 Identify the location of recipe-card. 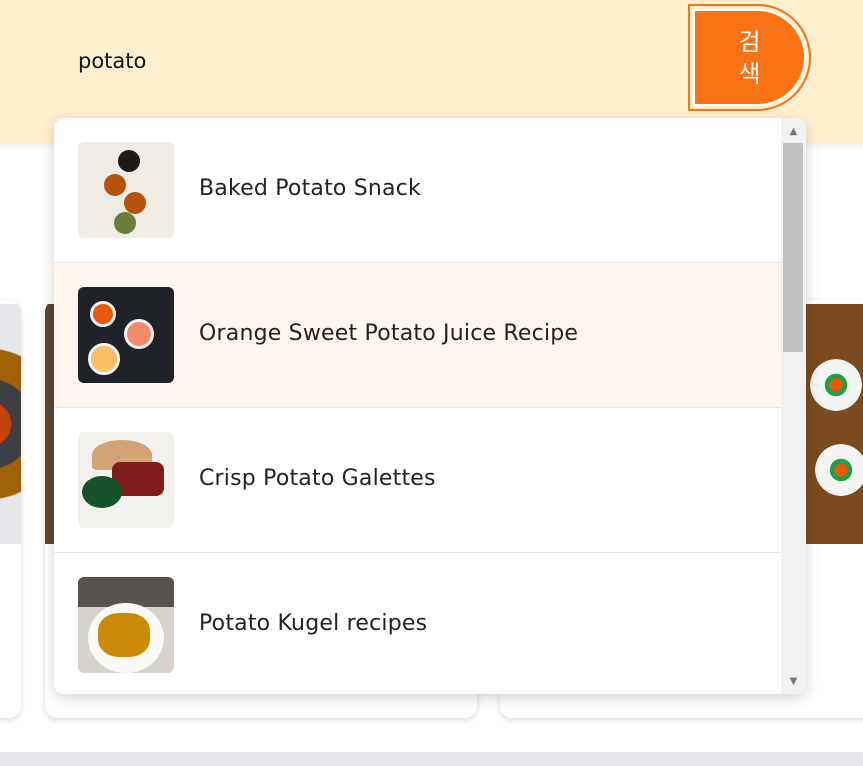
(10, 509).